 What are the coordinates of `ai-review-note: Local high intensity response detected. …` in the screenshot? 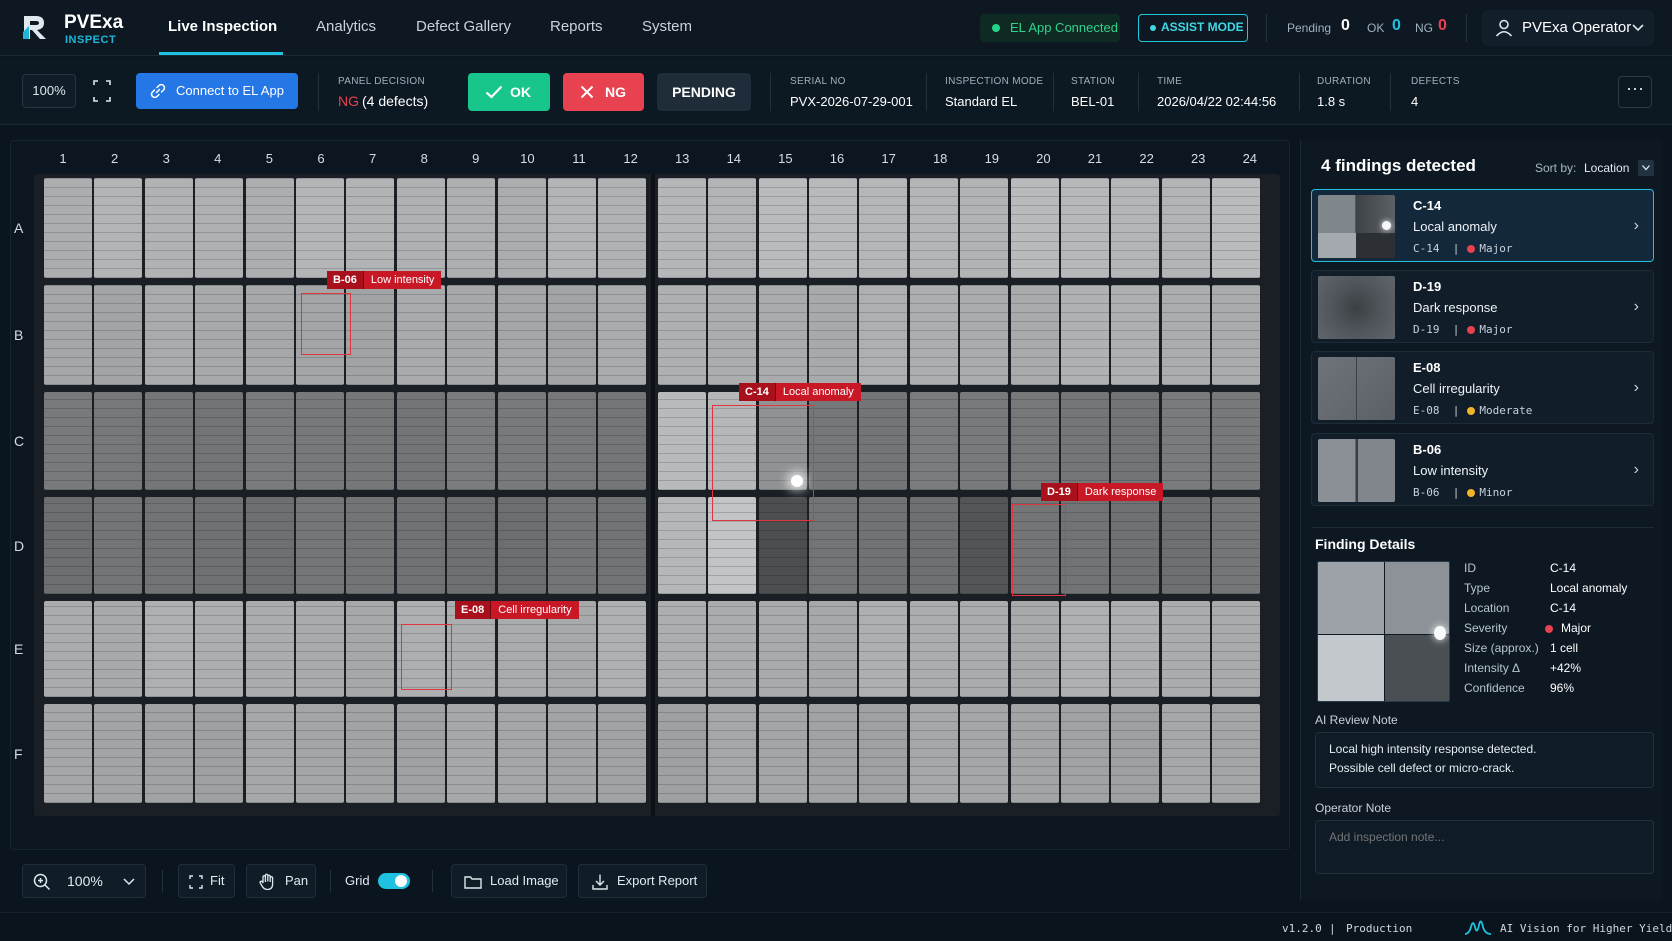 It's located at (1484, 760).